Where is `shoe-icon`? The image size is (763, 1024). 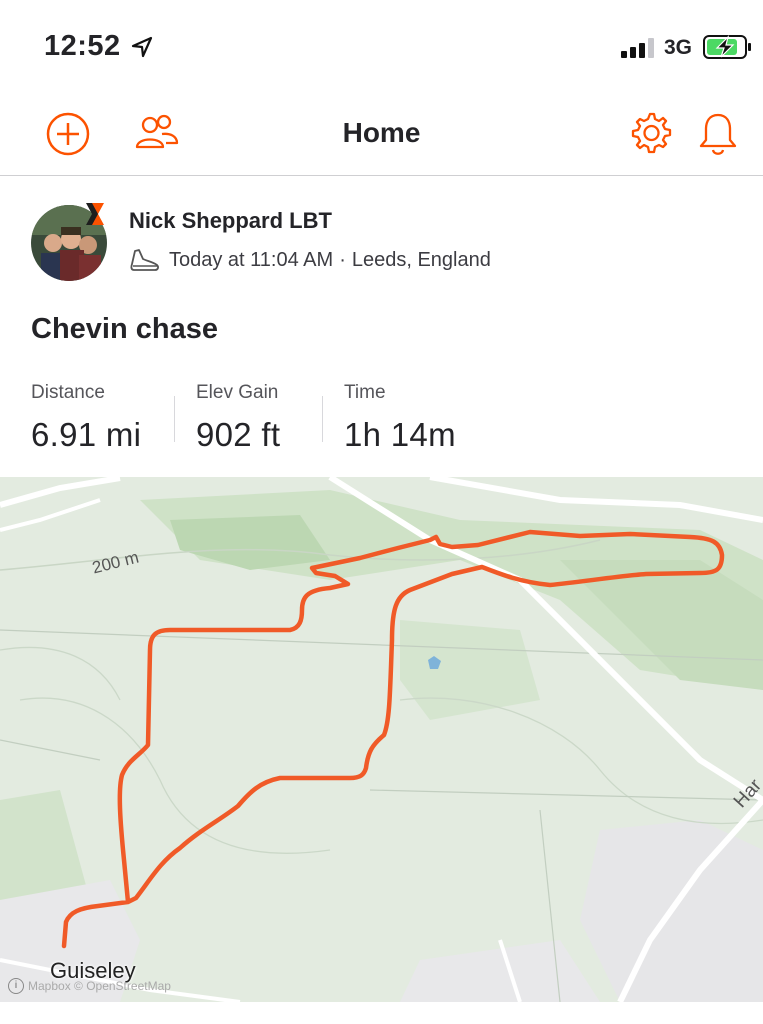 shoe-icon is located at coordinates (144, 260).